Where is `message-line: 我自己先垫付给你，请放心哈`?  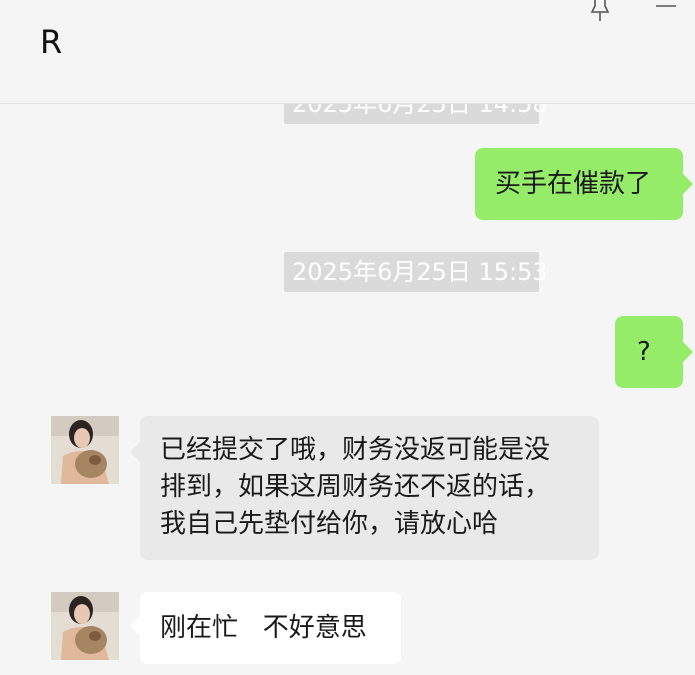 message-line: 我自己先垫付给你，请放心哈 is located at coordinates (329, 524).